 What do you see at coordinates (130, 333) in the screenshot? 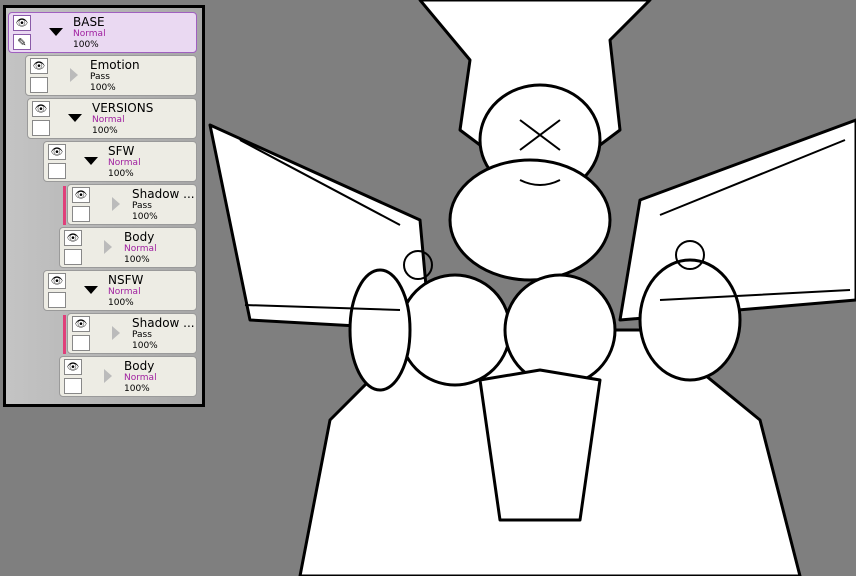
I see `layer-shadow-nsfw: 👁 Shadow ... Pass 100%` at bounding box center [130, 333].